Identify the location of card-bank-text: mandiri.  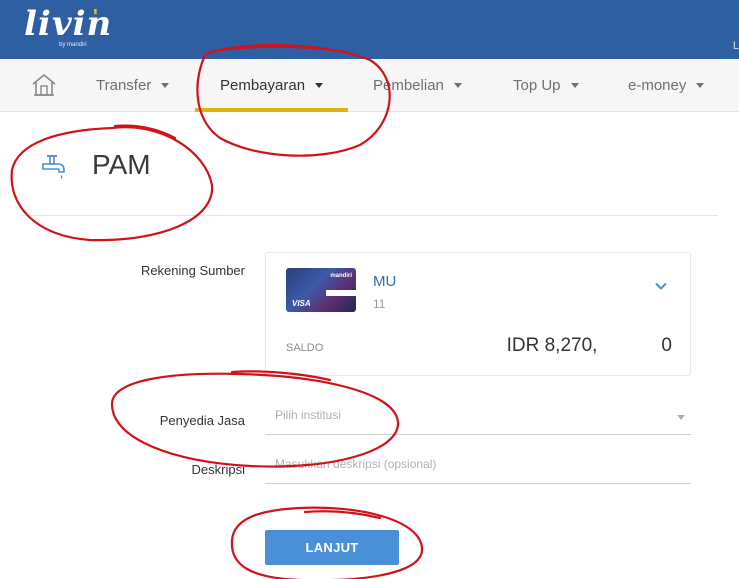
(341, 276).